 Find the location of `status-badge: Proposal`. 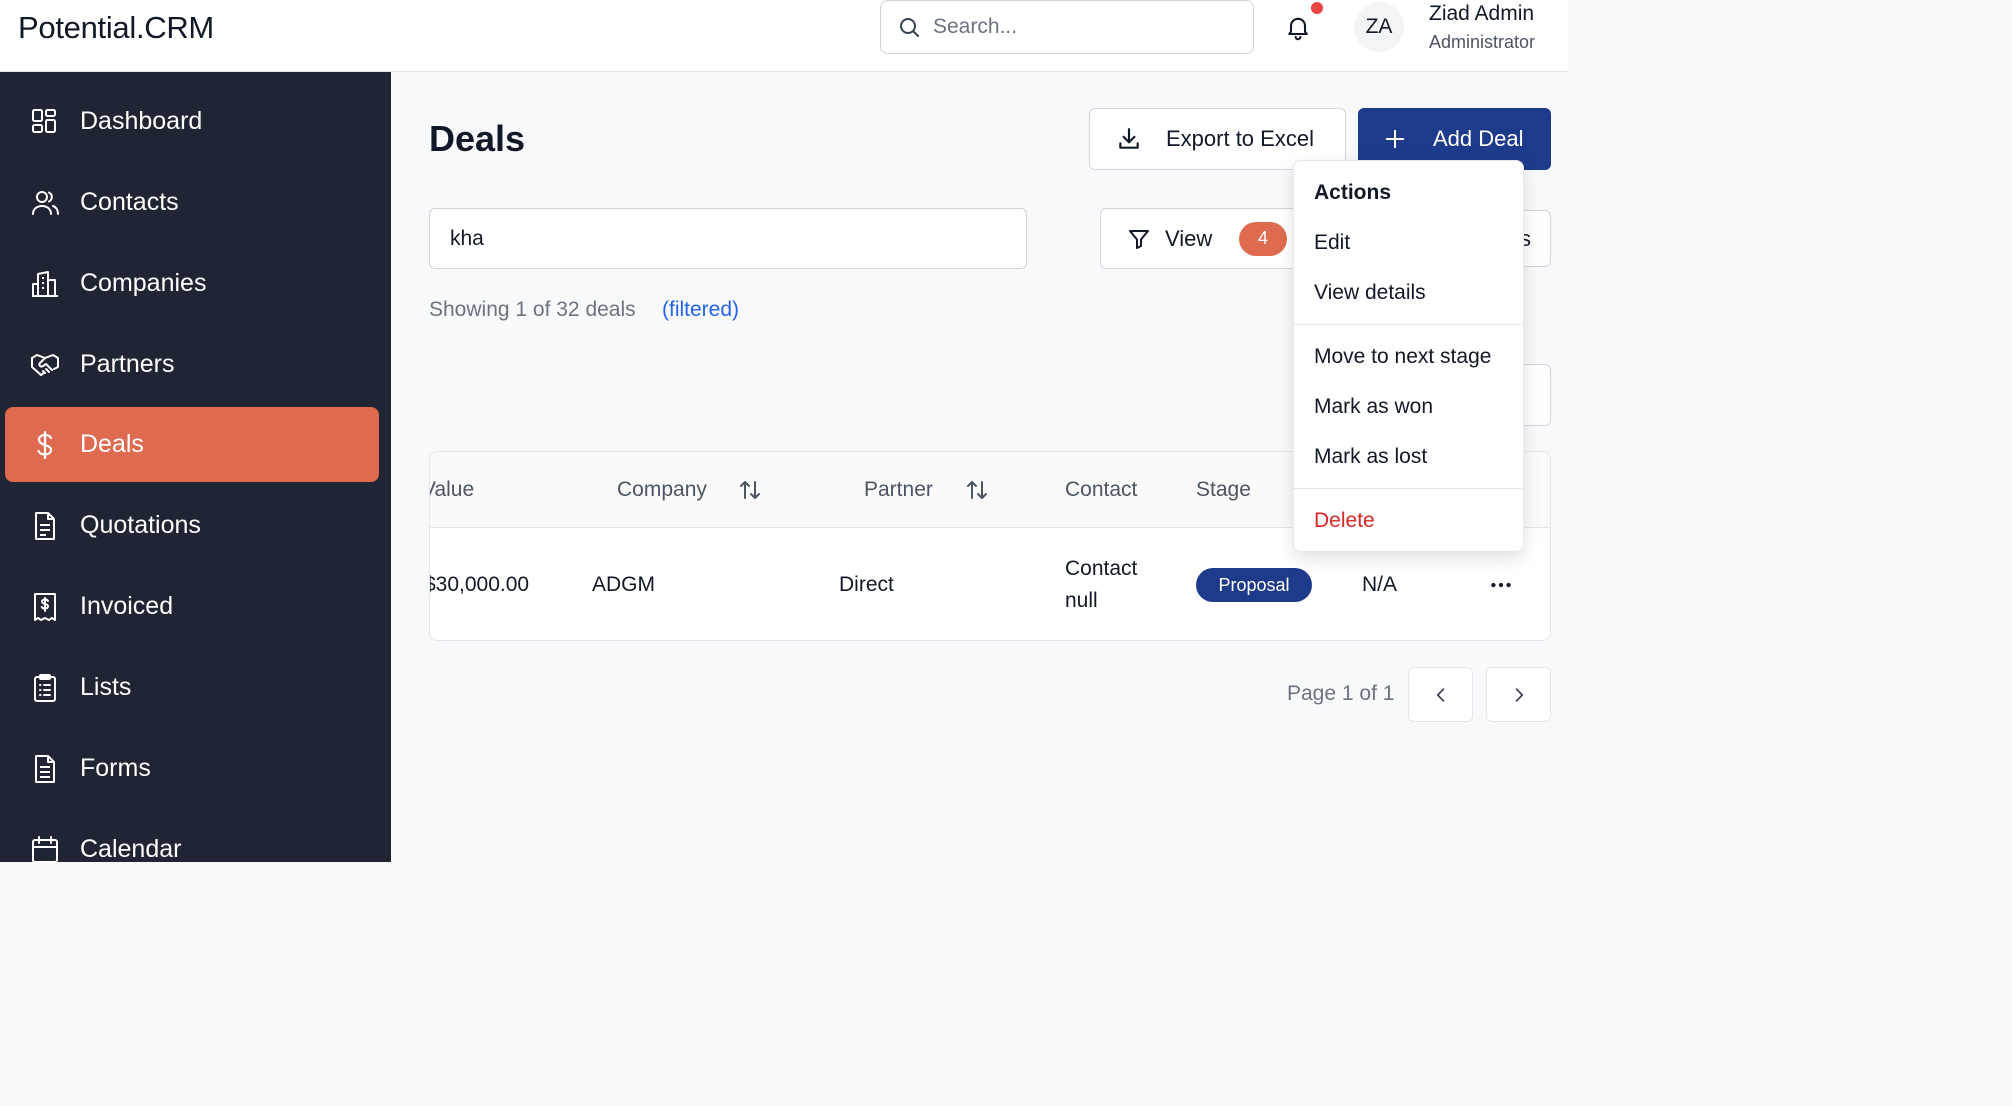

status-badge: Proposal is located at coordinates (1254, 585).